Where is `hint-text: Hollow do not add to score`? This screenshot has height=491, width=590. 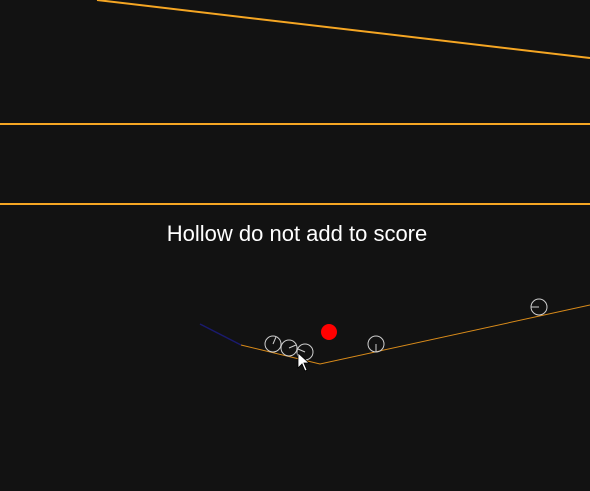 hint-text: Hollow do not add to score is located at coordinates (297, 233).